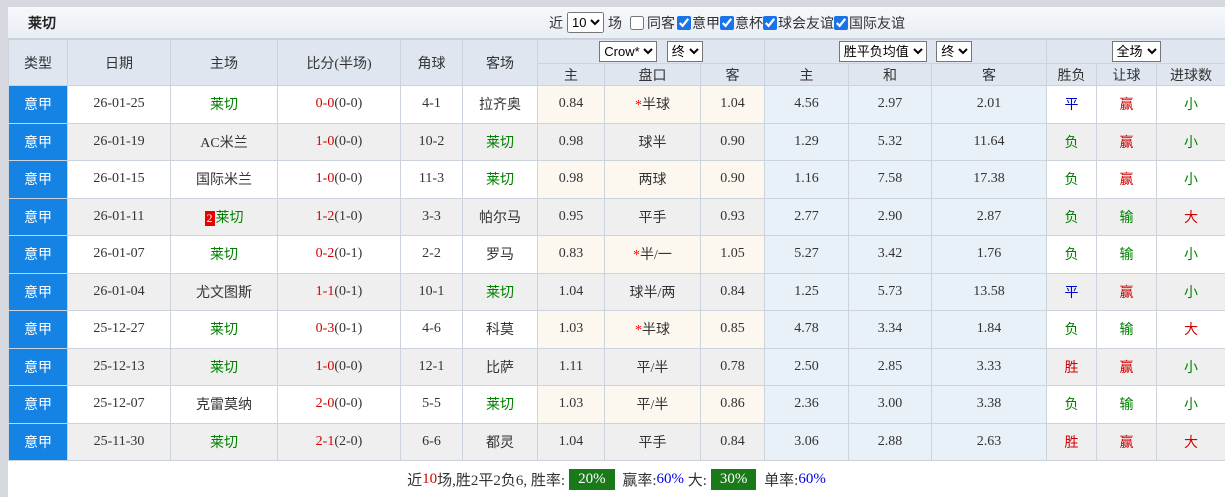 The image size is (1225, 497). I want to click on avg-draw-odds: 5.32, so click(890, 142).